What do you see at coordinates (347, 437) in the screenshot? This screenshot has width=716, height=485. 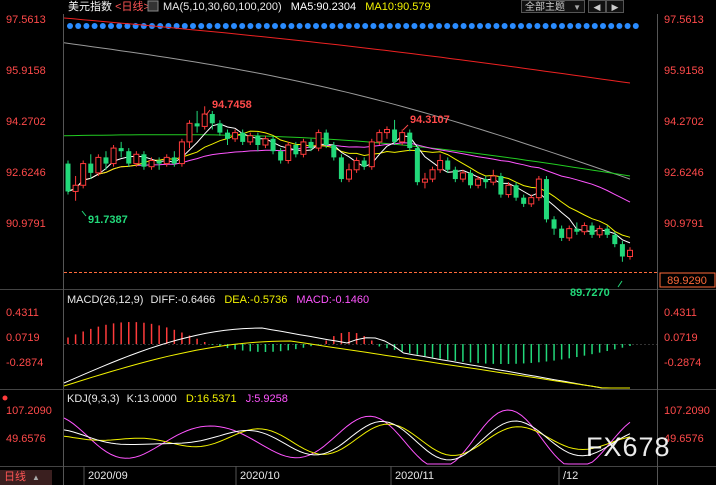 I see `kdj-j-line` at bounding box center [347, 437].